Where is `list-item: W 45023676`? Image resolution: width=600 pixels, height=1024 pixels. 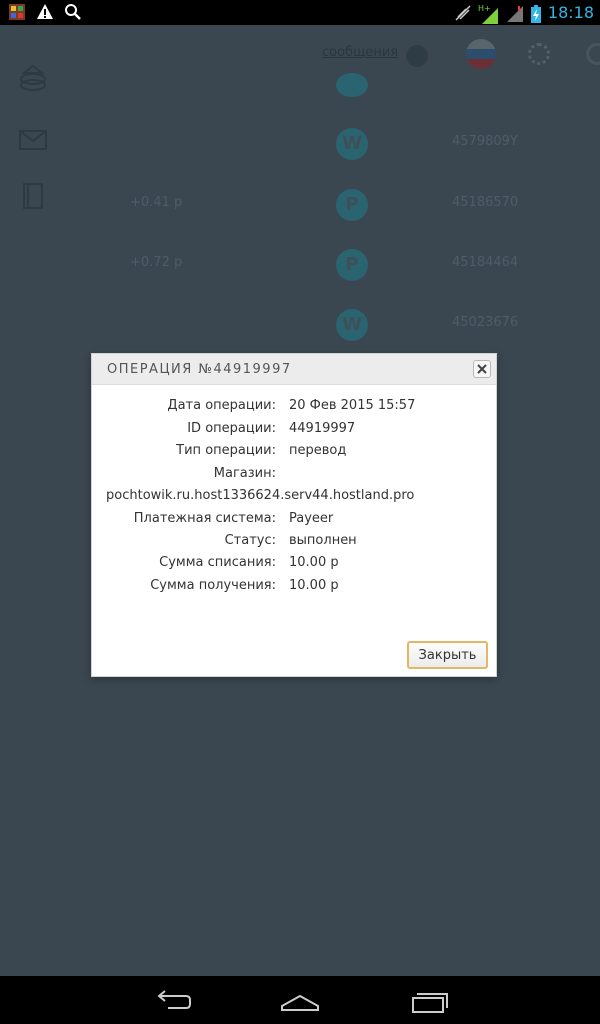
list-item: W 45023676 is located at coordinates (300, 325).